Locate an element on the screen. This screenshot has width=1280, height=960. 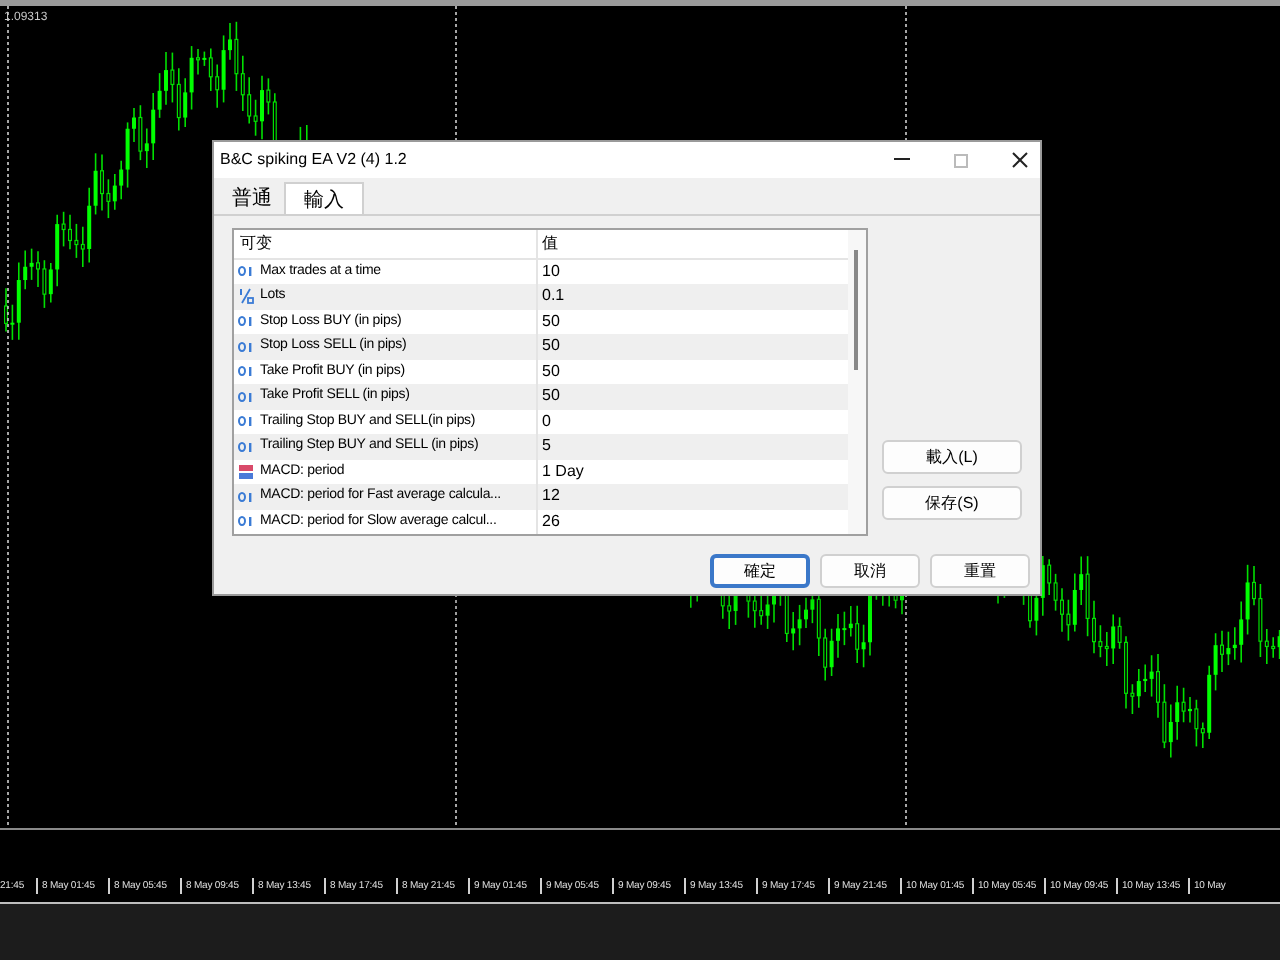
scrollbar is located at coordinates (857, 382).